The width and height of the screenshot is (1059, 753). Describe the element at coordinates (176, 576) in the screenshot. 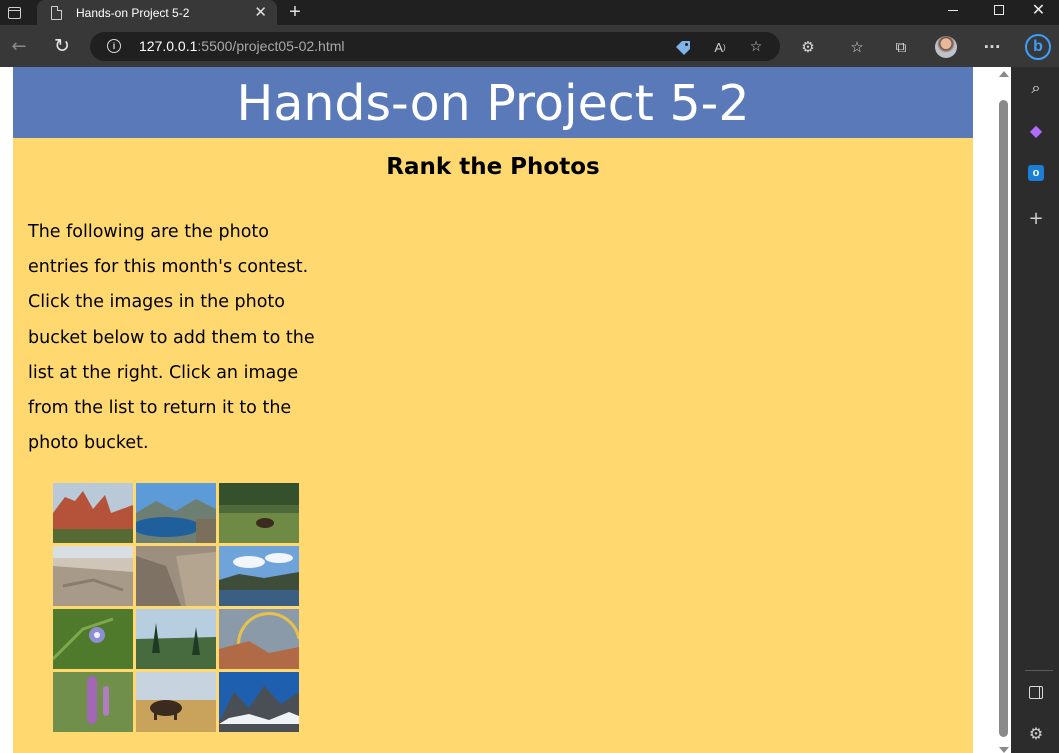

I see `cliff-overlook-photo` at that location.